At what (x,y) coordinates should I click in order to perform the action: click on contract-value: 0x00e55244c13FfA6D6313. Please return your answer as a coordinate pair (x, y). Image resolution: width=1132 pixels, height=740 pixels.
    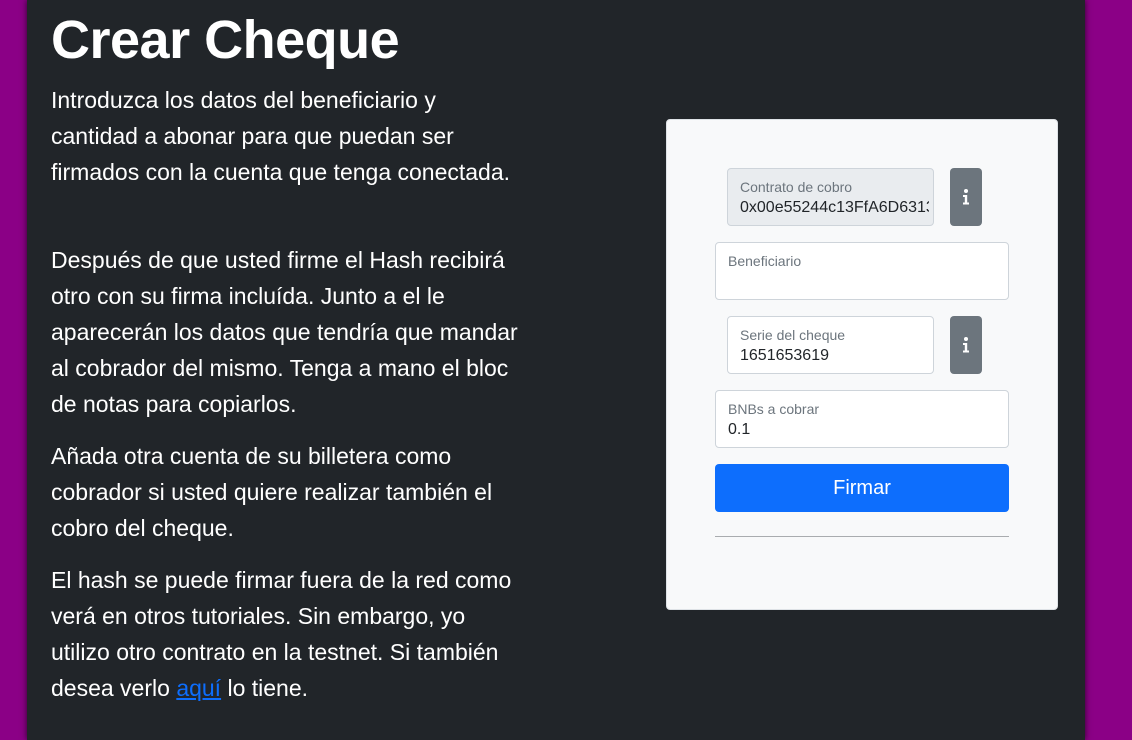
    Looking at the image, I should click on (834, 207).